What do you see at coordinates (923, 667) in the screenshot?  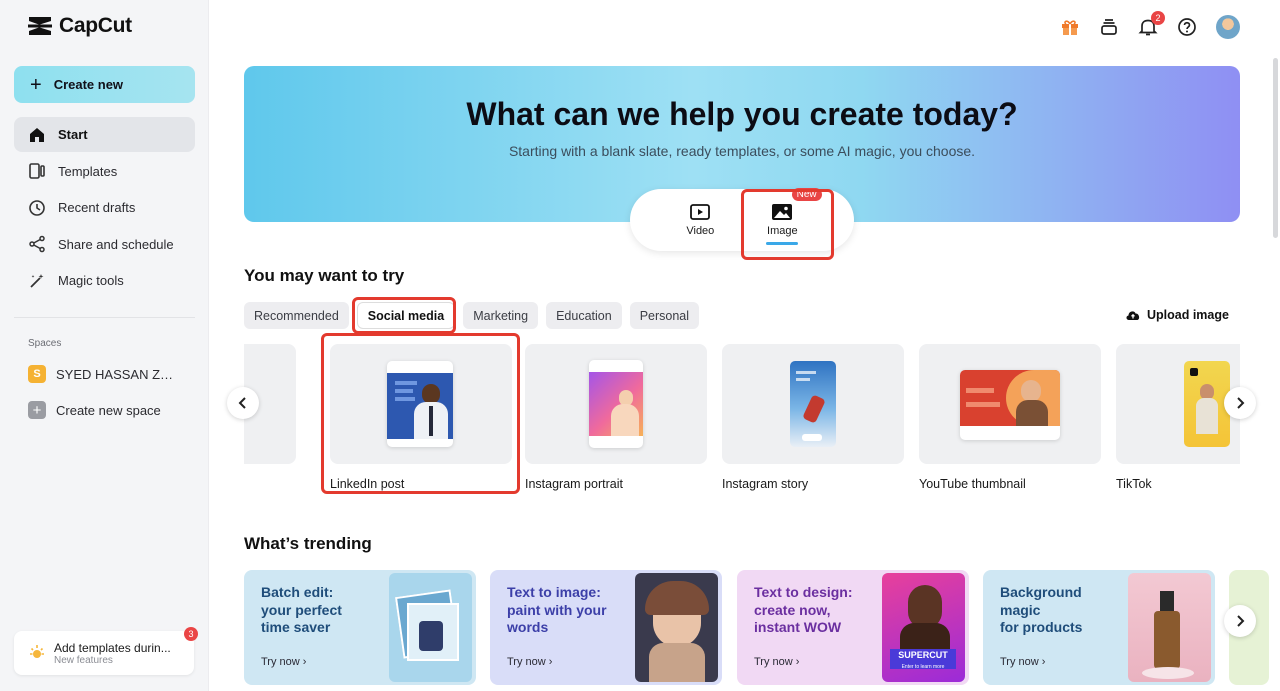 I see `supercut-sub: Enter to learn more` at bounding box center [923, 667].